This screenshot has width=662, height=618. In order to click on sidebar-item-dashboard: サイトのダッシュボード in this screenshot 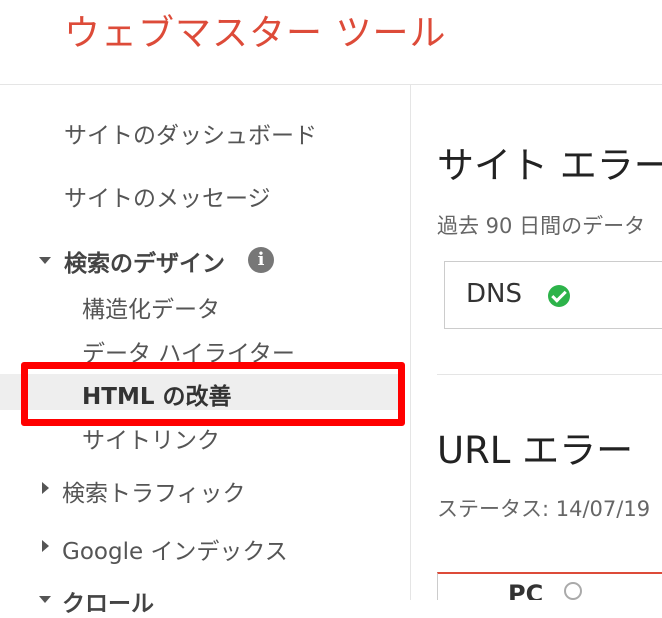, I will do `click(190, 133)`.